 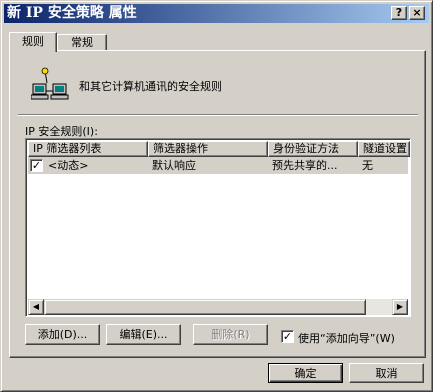 What do you see at coordinates (216, 13) in the screenshot?
I see `title-bar: 新 IP 安全策略 属性 ? ×` at bounding box center [216, 13].